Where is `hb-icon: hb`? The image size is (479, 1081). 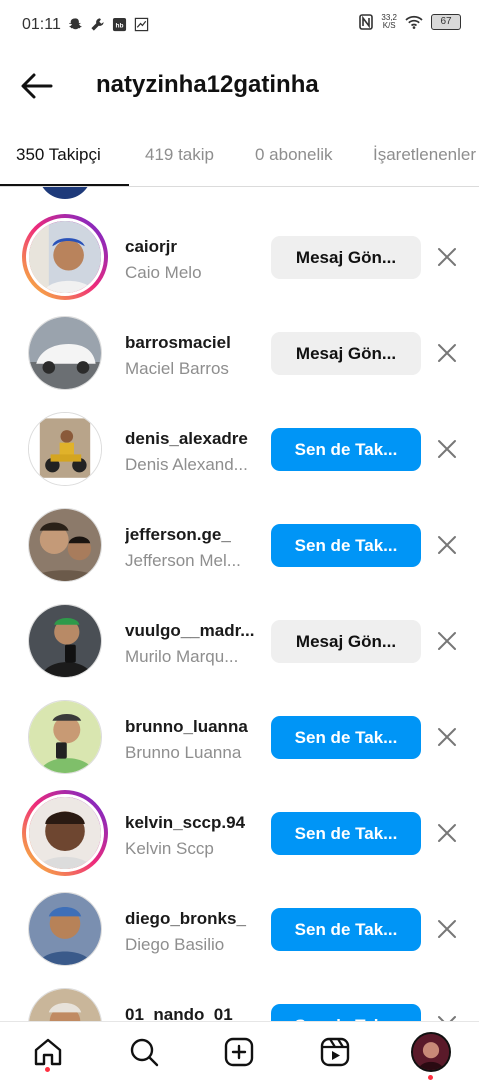 hb-icon: hb is located at coordinates (119, 24).